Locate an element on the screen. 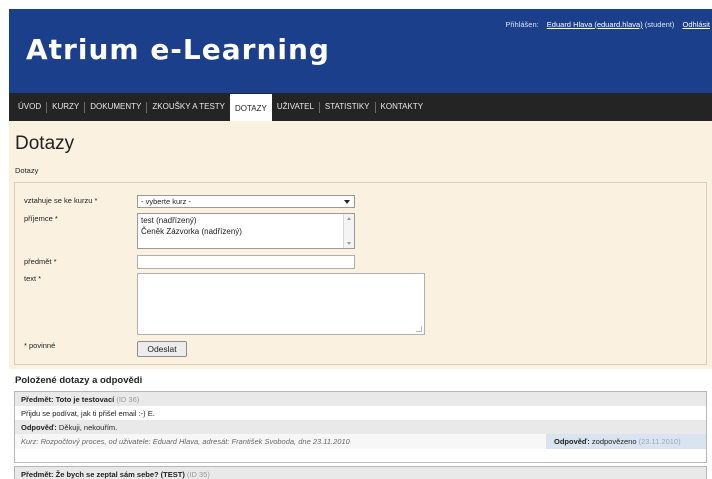 The width and height of the screenshot is (712, 479). status-date: (23.11.2010) is located at coordinates (659, 441).